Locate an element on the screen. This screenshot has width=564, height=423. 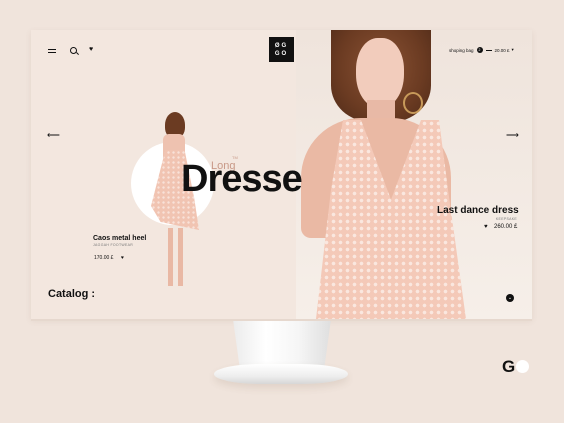
cart-total: 20.00 £ is located at coordinates (502, 50).